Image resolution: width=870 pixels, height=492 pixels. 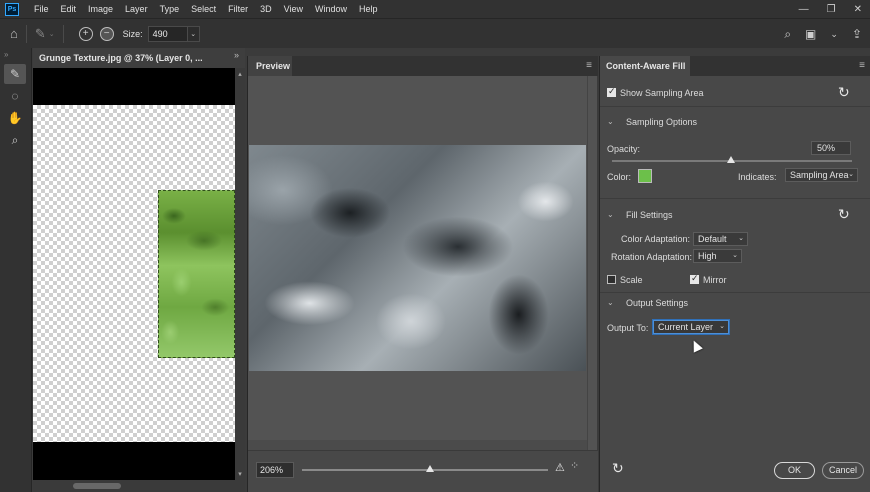 What do you see at coordinates (14, 33) in the screenshot?
I see `home-icon: ⌂` at bounding box center [14, 33].